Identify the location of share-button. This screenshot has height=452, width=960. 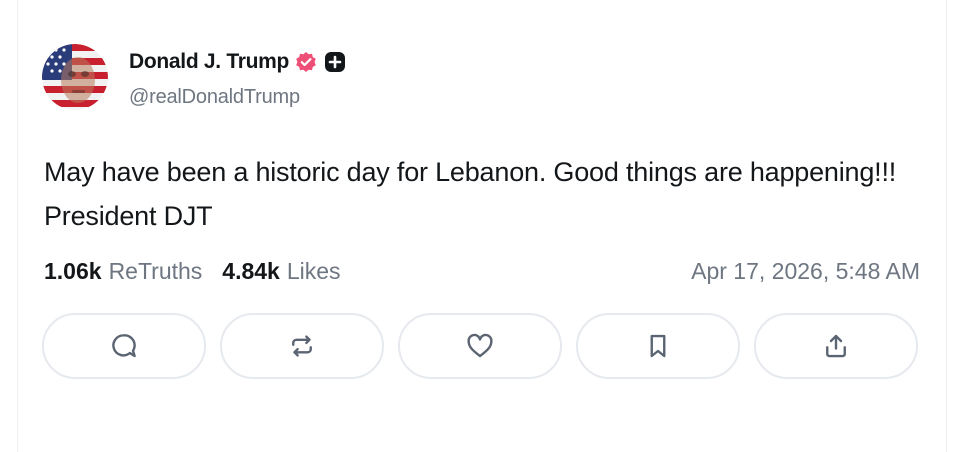
(836, 346).